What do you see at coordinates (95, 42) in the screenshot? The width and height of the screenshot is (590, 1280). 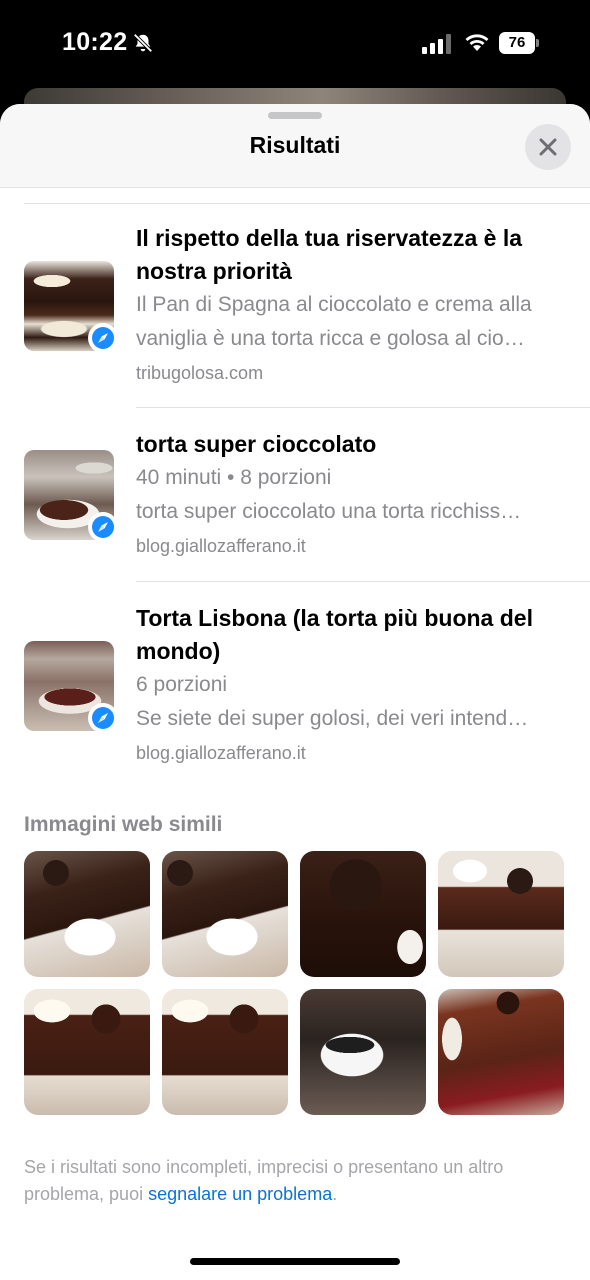 I see `status-time: 10:22` at bounding box center [95, 42].